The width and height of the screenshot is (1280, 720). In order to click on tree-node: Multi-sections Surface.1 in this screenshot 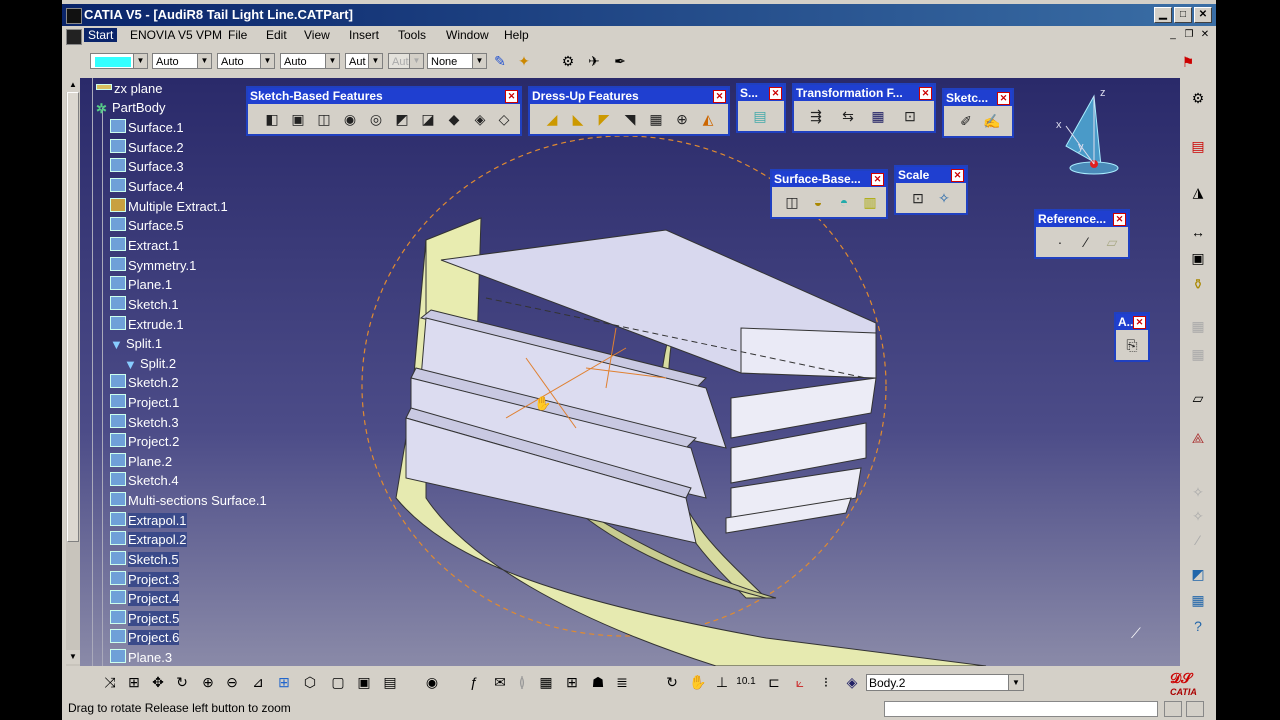, I will do `click(188, 501)`.